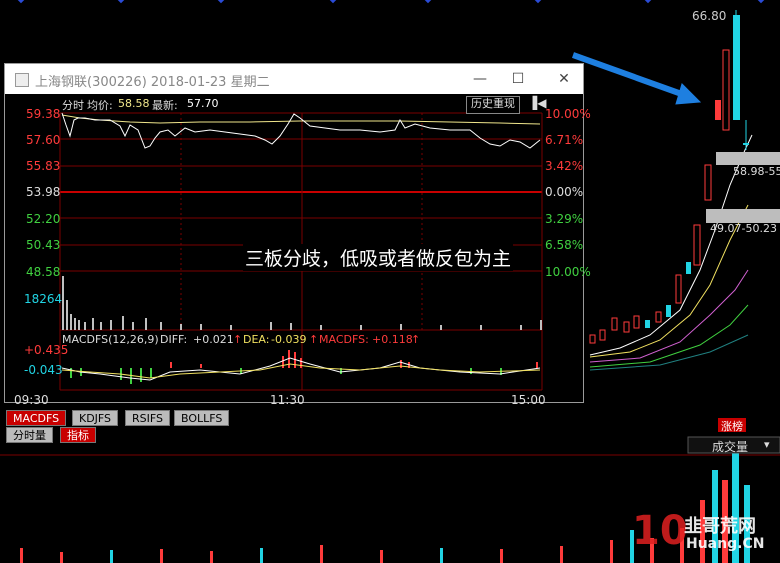  I want to click on time-axis-end: 15:00, so click(528, 400).